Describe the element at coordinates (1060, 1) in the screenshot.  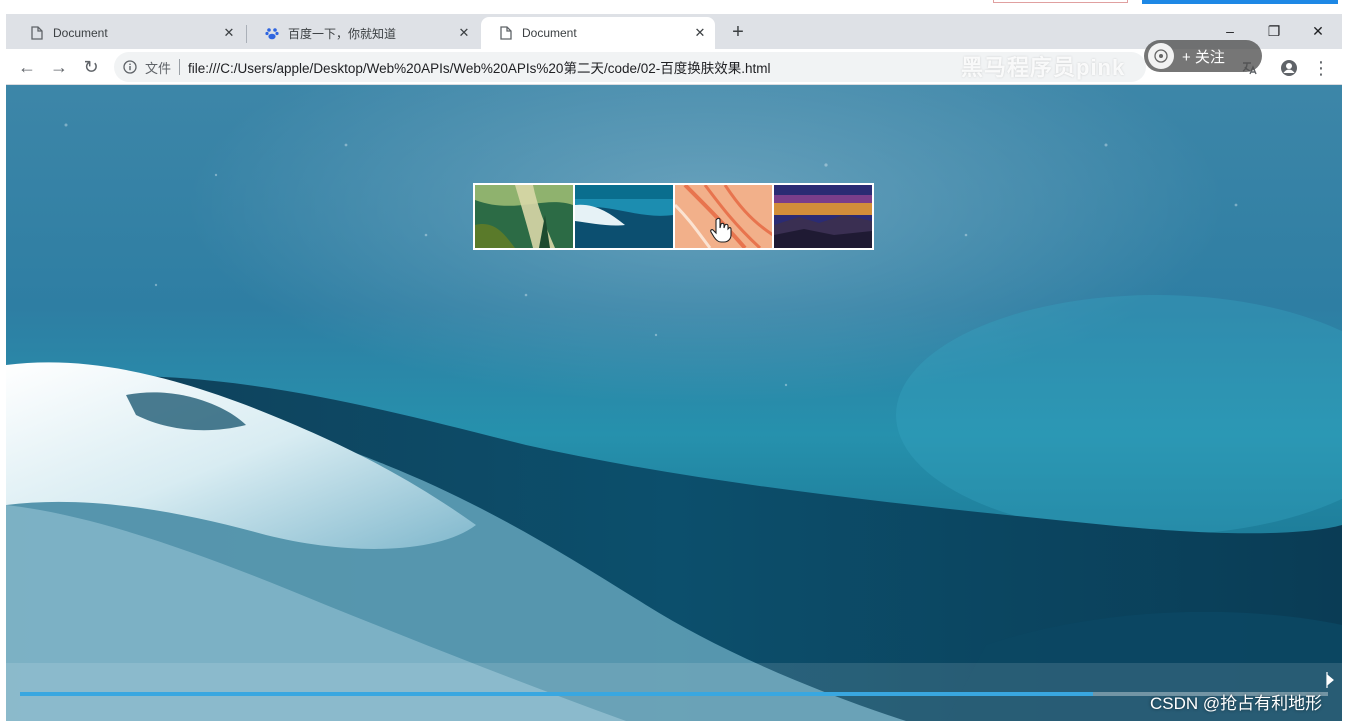
I see `sliver-outline-button` at that location.